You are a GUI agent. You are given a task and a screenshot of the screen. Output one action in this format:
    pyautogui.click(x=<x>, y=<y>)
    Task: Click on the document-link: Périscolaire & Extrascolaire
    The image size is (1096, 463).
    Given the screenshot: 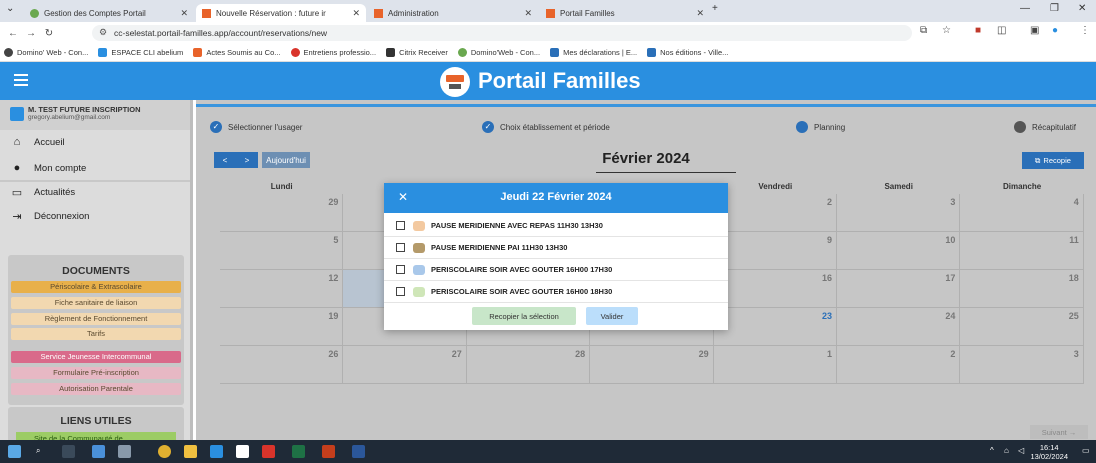 What is the action you would take?
    pyautogui.click(x=96, y=287)
    